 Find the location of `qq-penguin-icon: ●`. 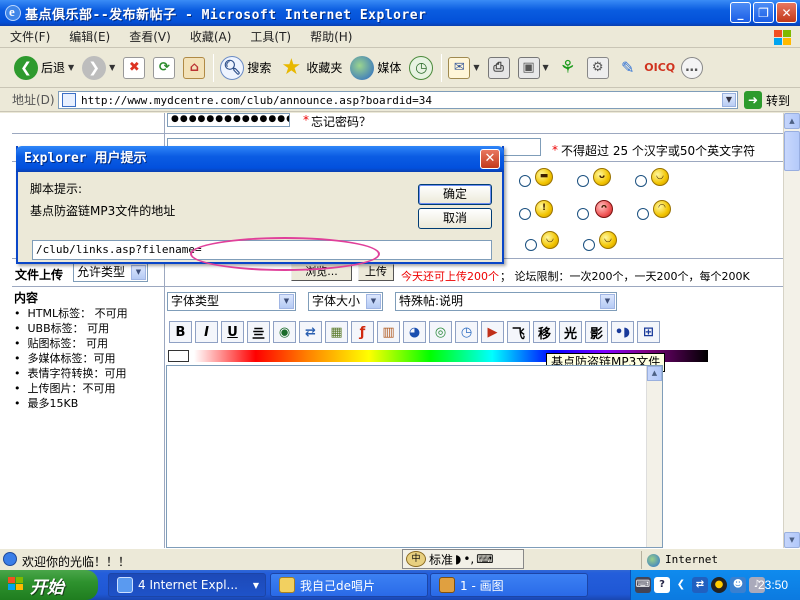

qq-penguin-icon: ● is located at coordinates (719, 585).